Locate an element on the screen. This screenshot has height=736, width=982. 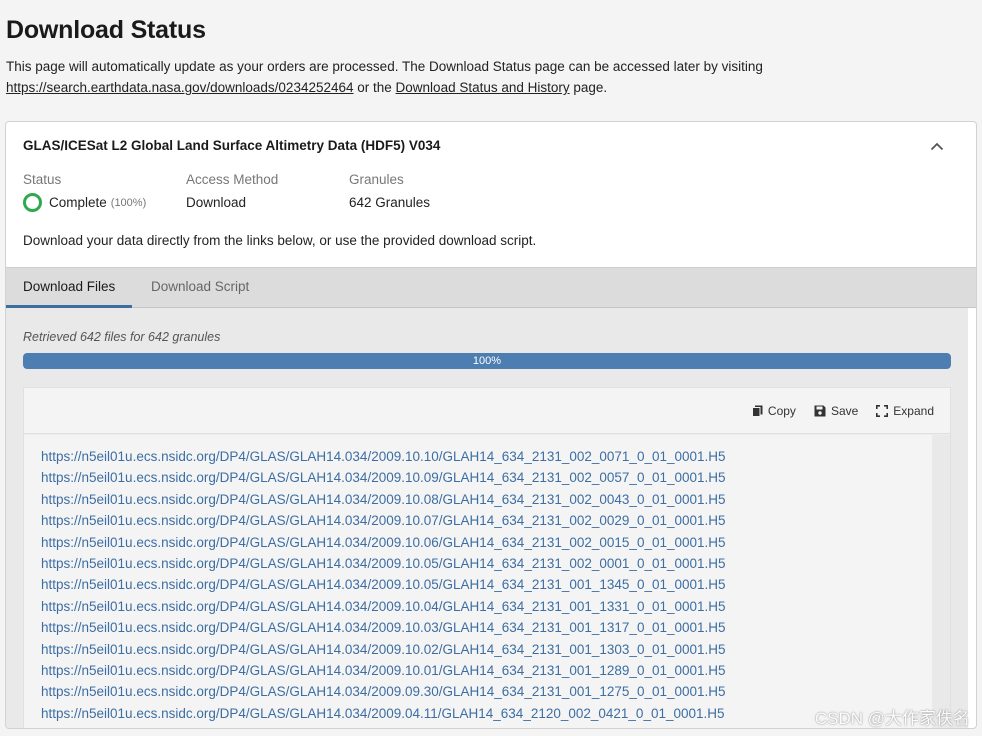
chevron-up-icon is located at coordinates (937, 146).